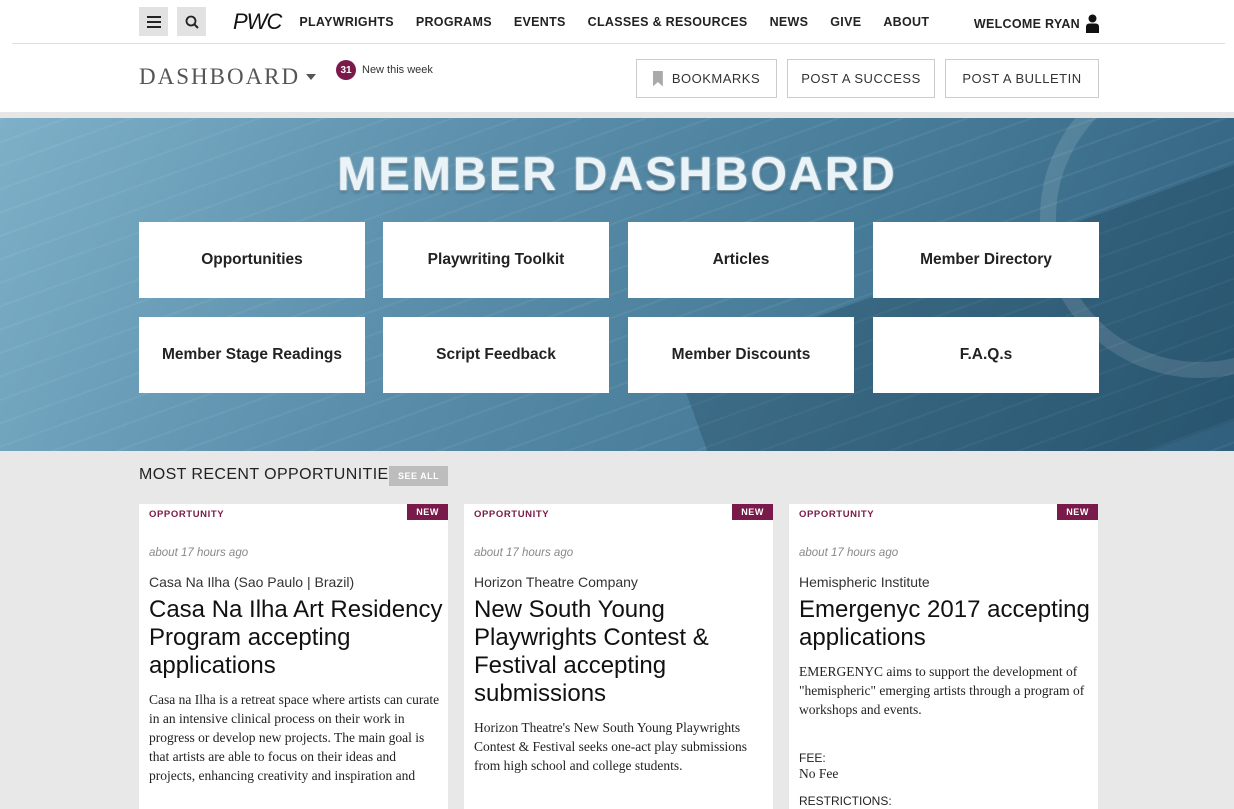 This screenshot has width=1234, height=809. I want to click on menu-button, so click(153, 21).